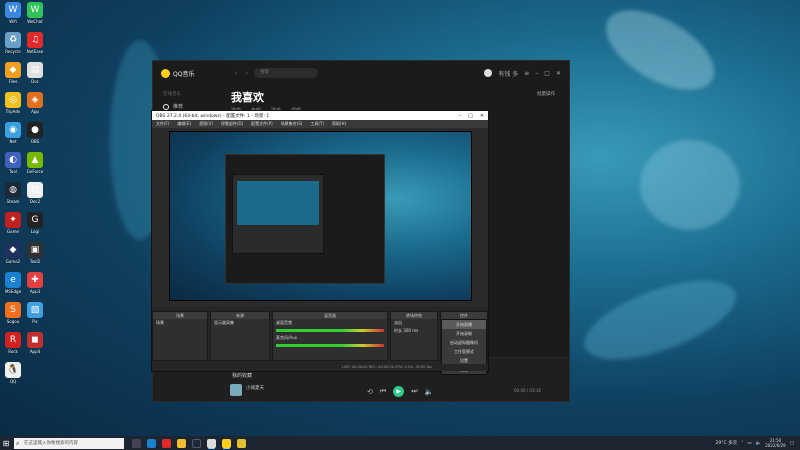 The height and width of the screenshot is (450, 800). What do you see at coordinates (526, 73) in the screenshot?
I see `menu-icon: ≡` at bounding box center [526, 73].